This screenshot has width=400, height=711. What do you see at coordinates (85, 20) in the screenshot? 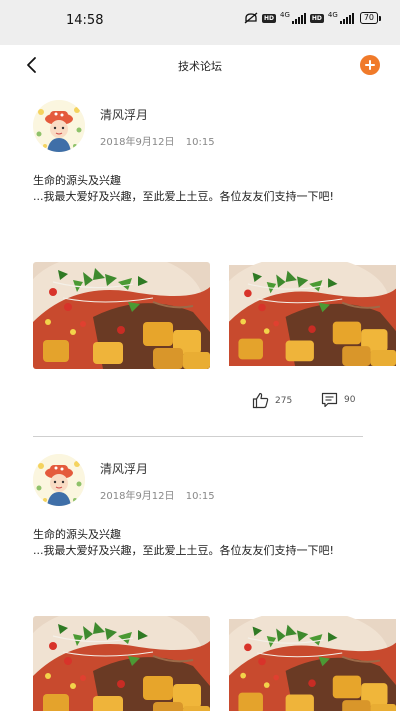
I see `status-time: 14:58` at bounding box center [85, 20].